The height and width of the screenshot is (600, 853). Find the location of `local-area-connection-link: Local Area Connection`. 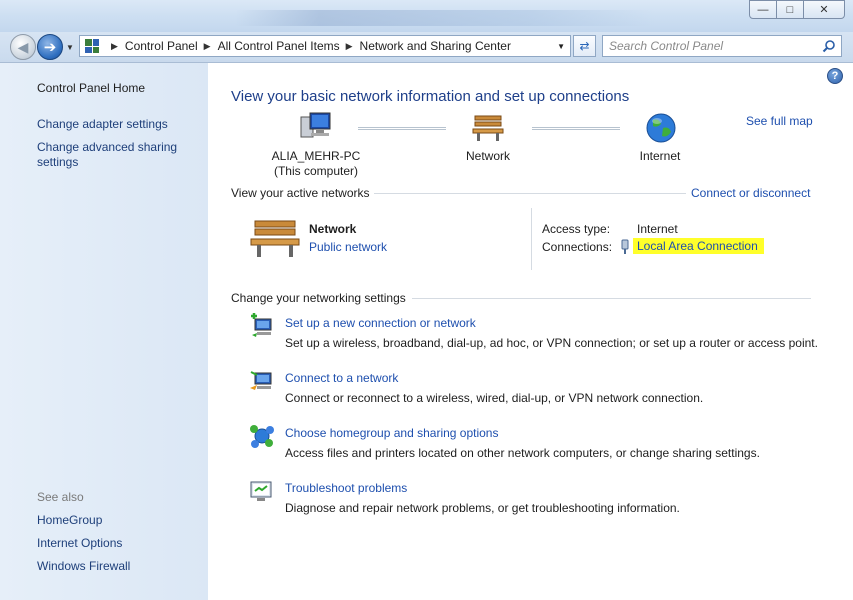

local-area-connection-link: Local Area Connection is located at coordinates (698, 246).